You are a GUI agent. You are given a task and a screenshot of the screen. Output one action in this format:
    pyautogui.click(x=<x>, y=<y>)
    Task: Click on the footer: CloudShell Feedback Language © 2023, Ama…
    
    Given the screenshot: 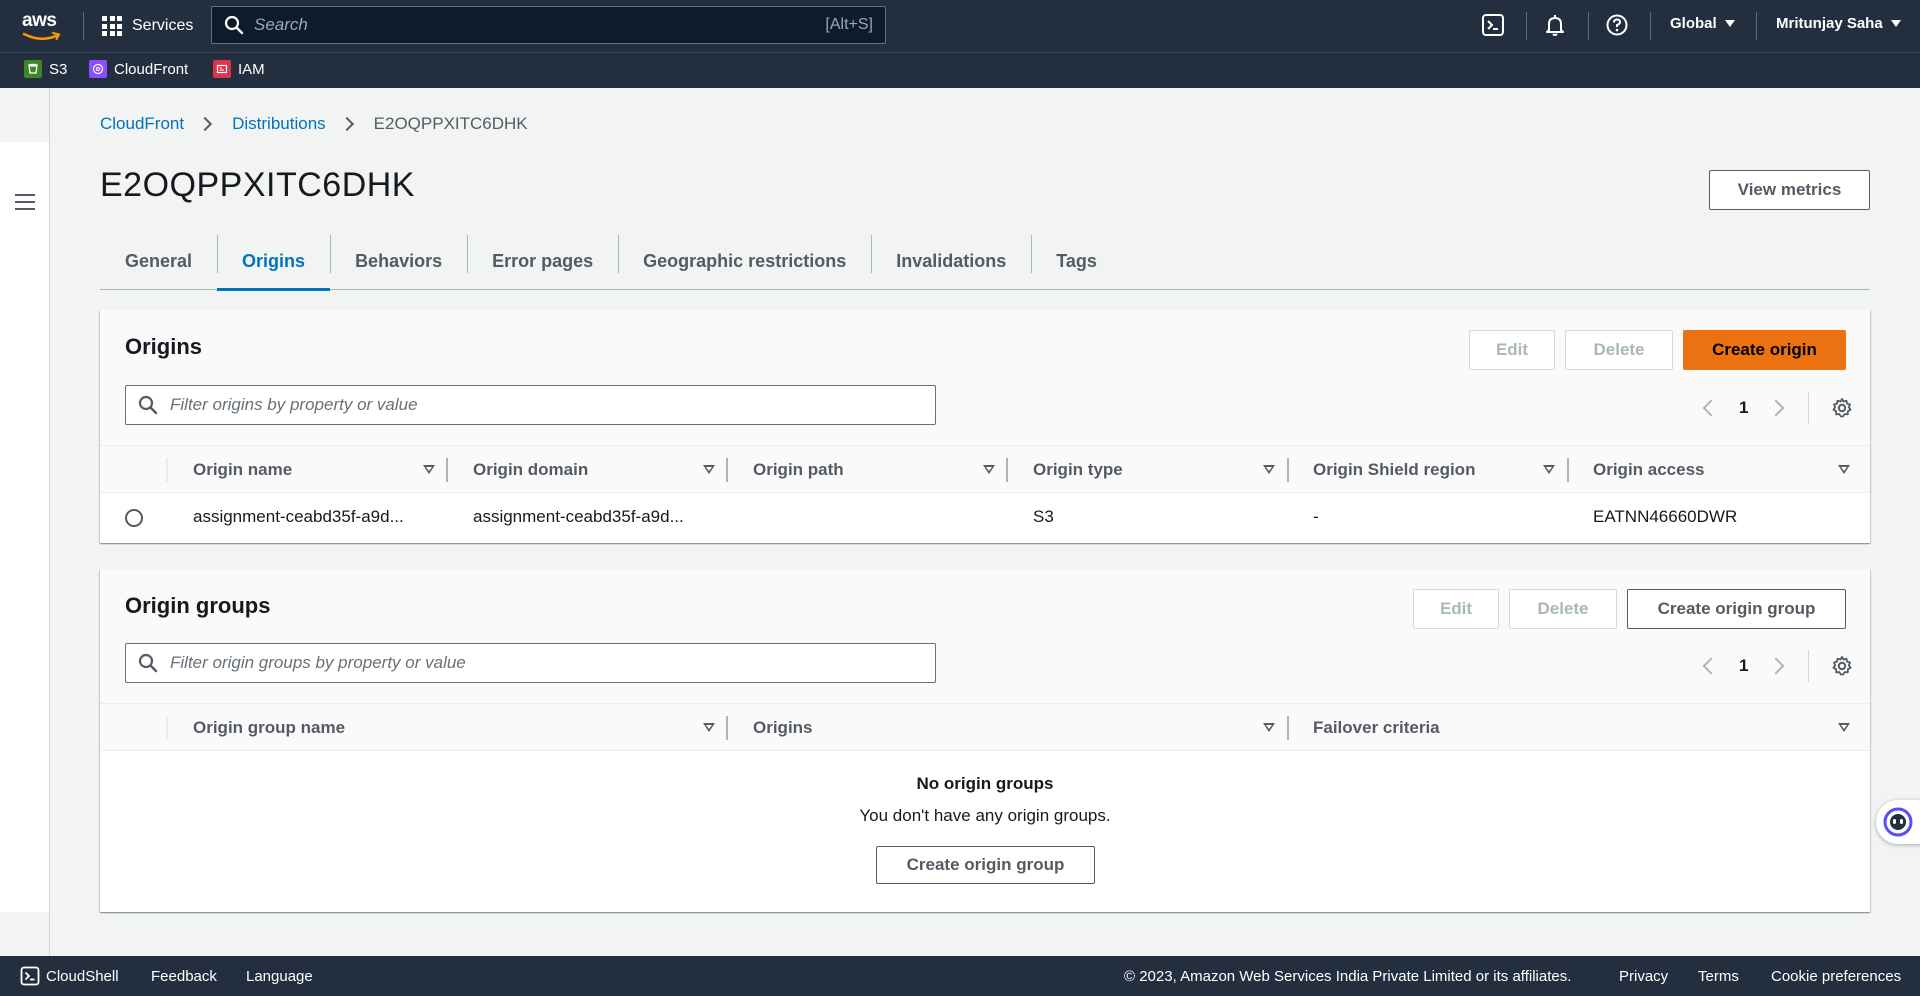 What is the action you would take?
    pyautogui.click(x=960, y=976)
    